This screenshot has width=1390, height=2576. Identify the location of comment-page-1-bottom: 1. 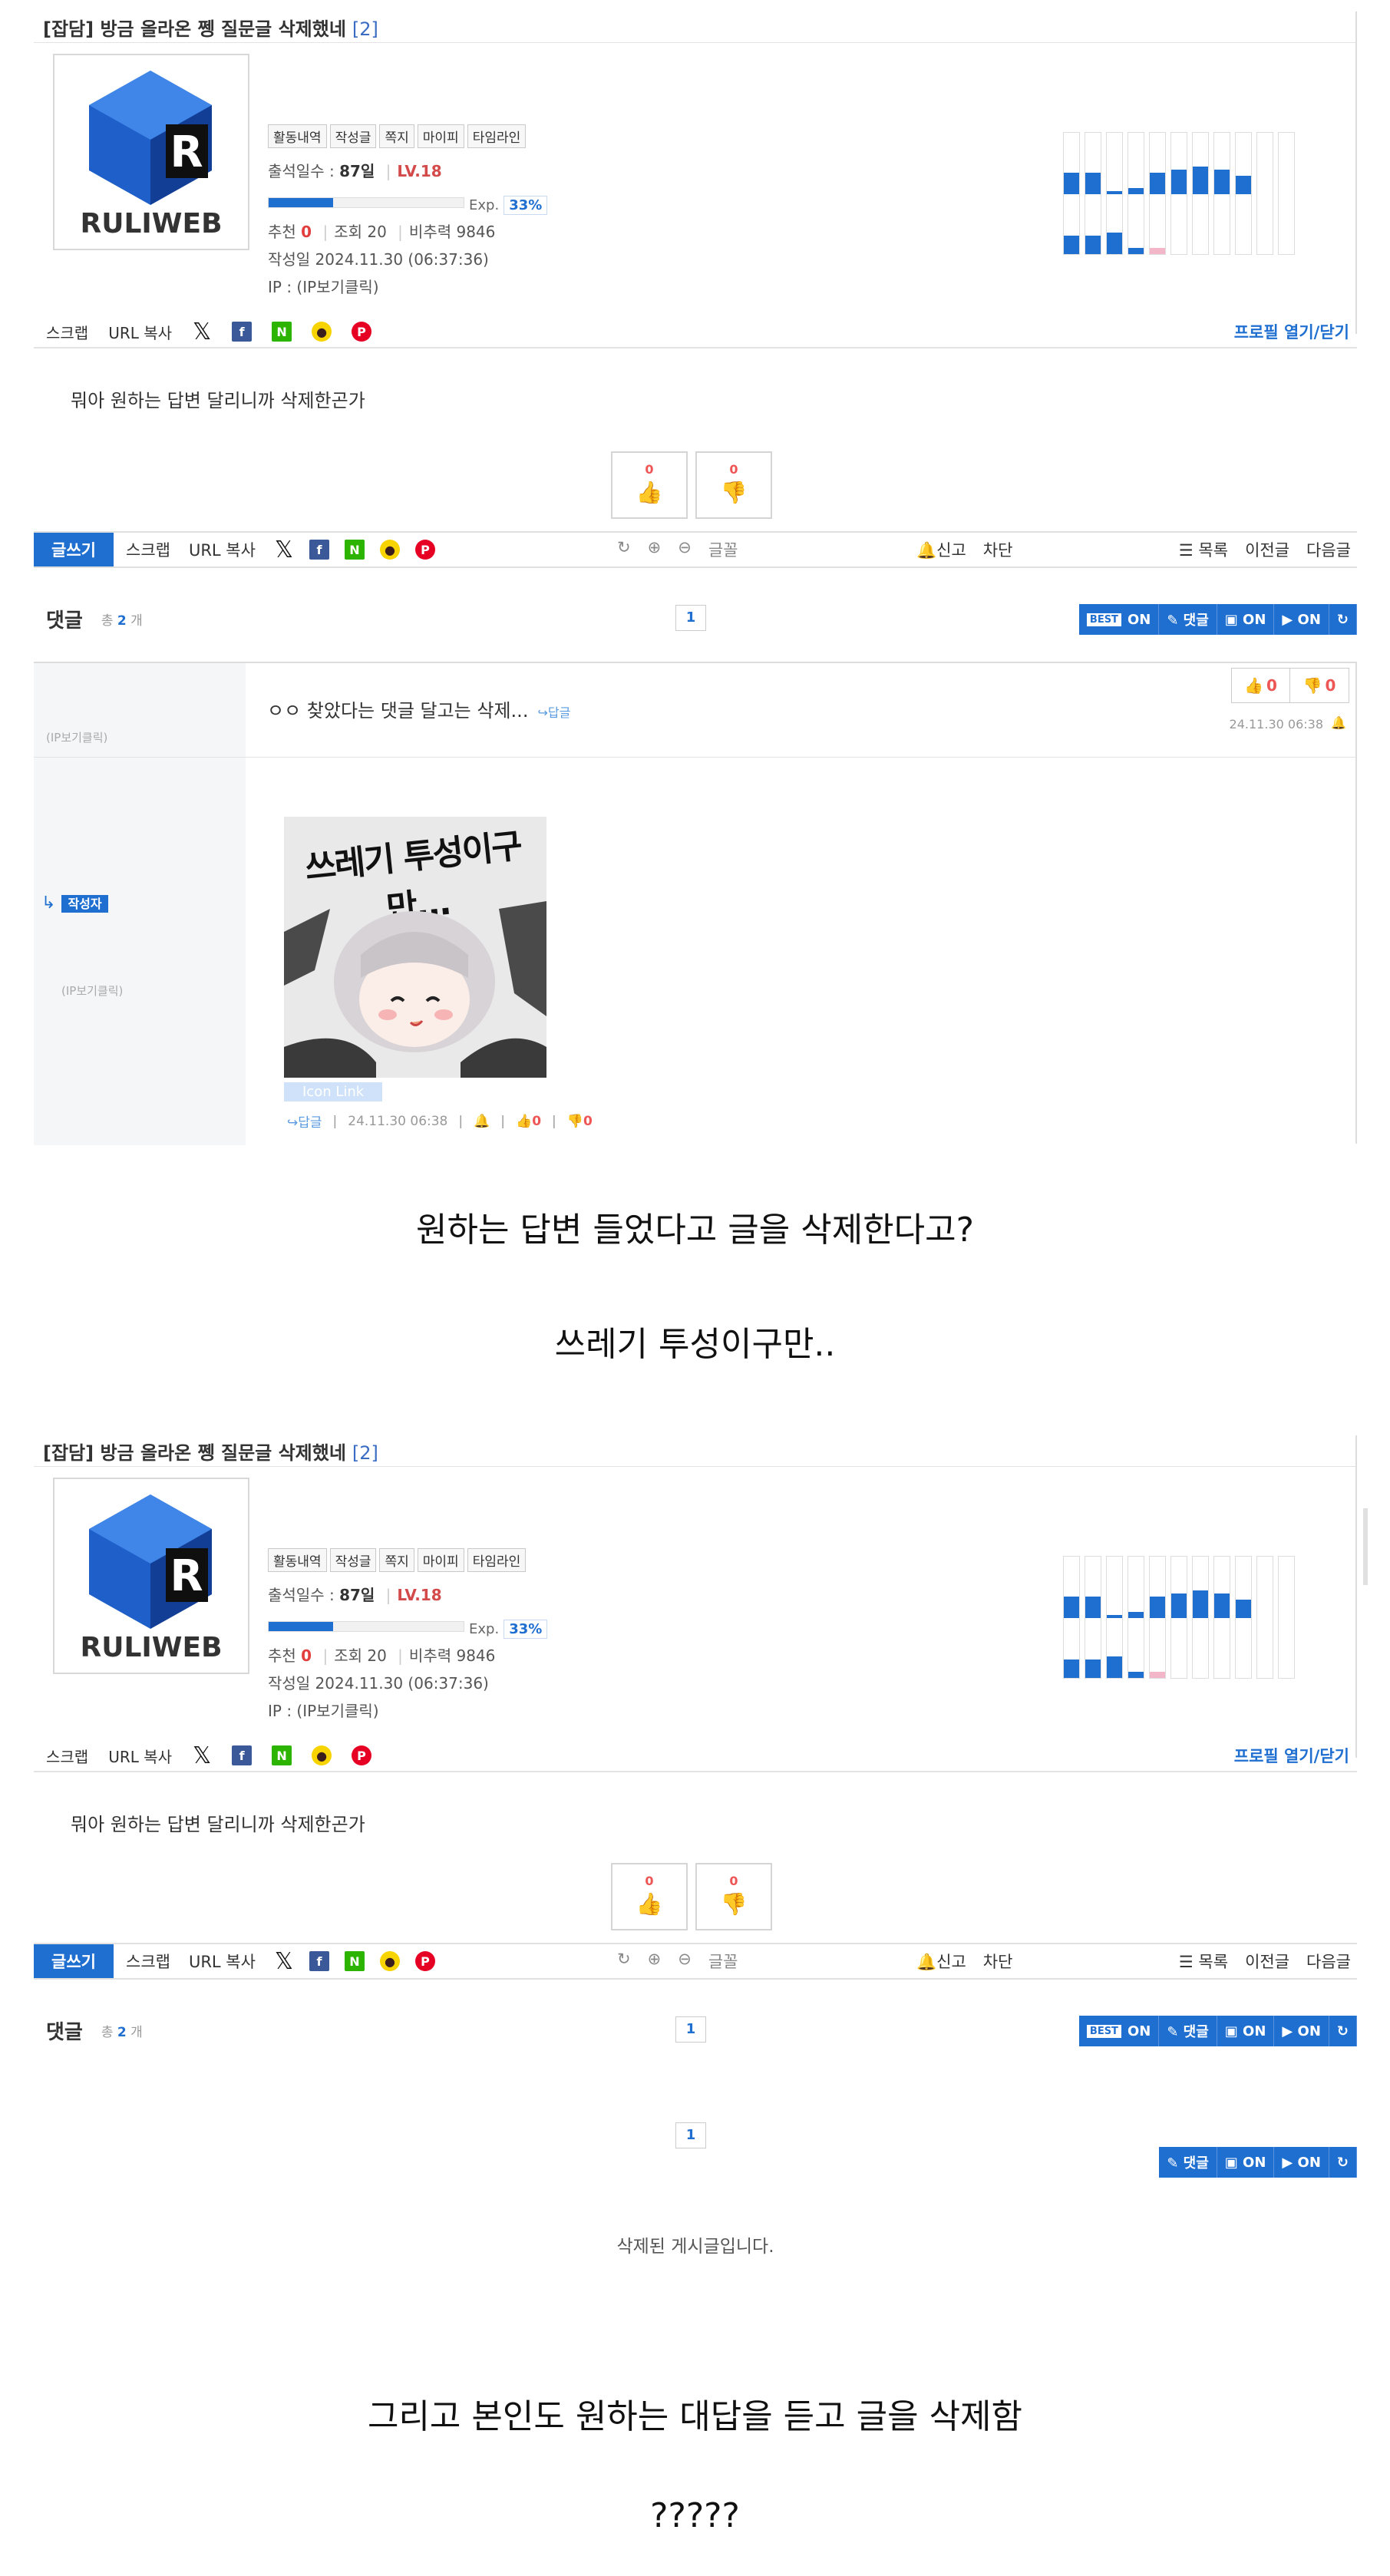
(690, 2135).